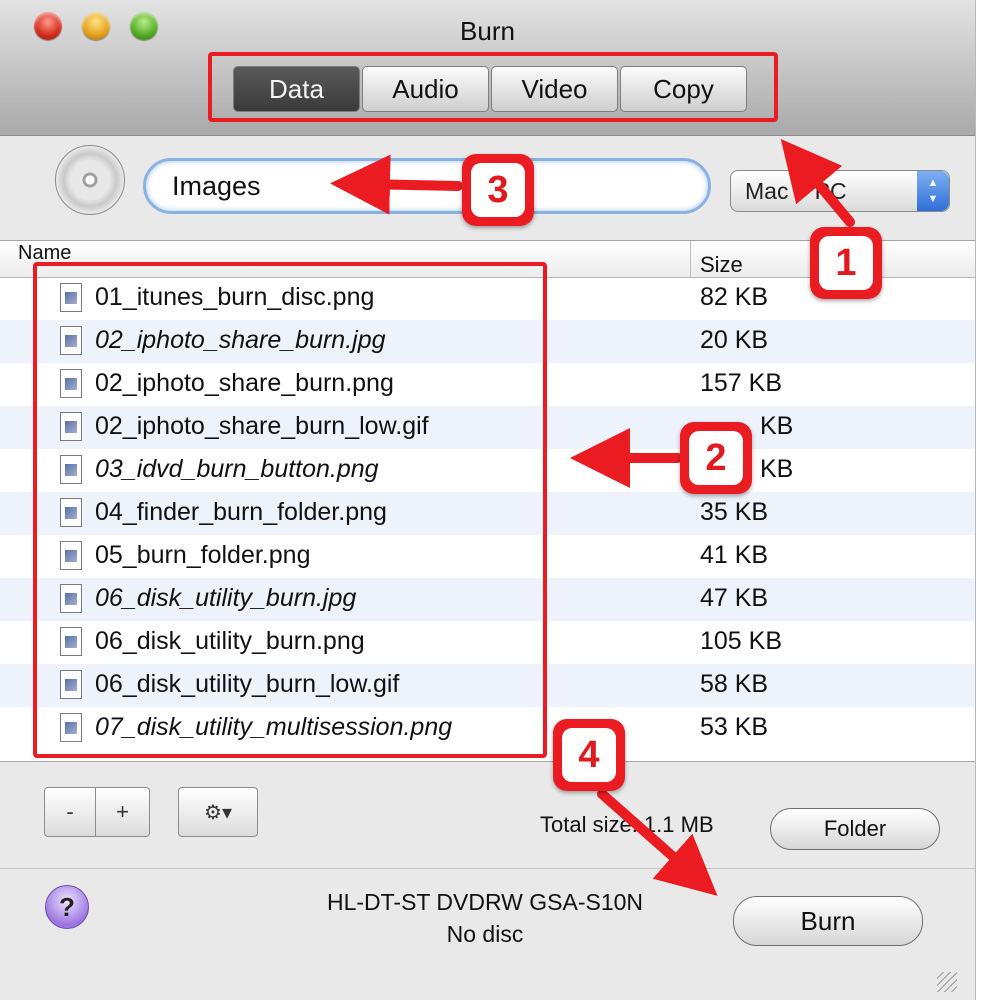  I want to click on callout-3: 3, so click(498, 190).